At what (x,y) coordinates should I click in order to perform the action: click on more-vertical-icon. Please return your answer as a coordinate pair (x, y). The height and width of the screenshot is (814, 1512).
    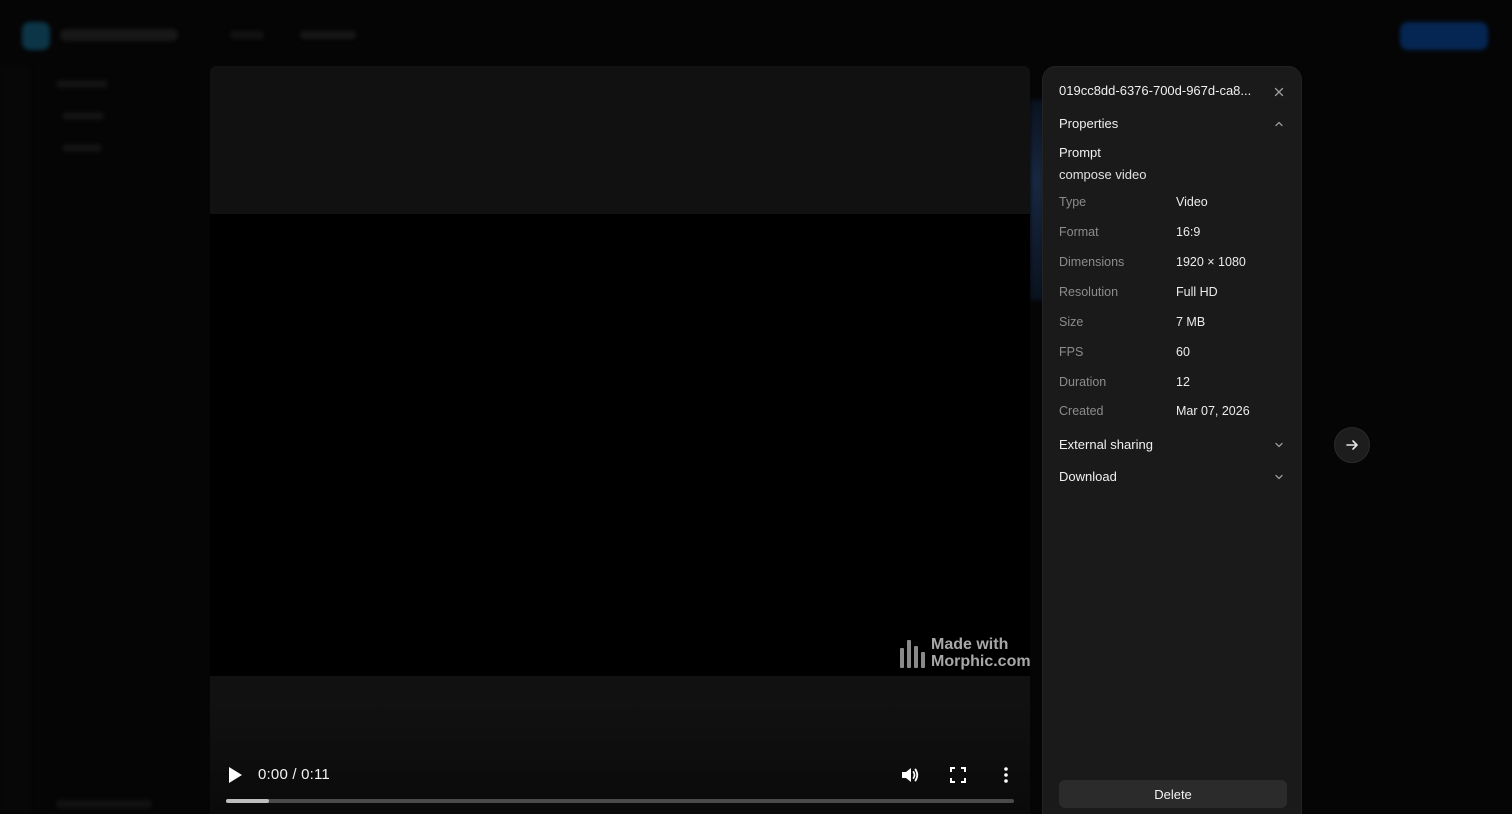
    Looking at the image, I should click on (1006, 775).